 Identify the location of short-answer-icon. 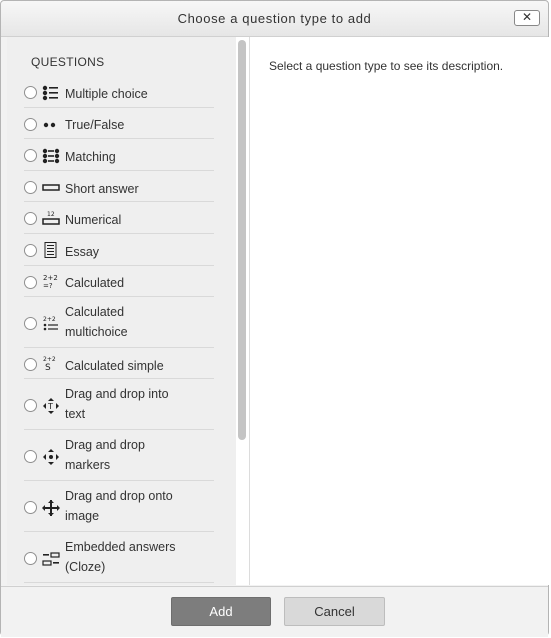
(51, 187).